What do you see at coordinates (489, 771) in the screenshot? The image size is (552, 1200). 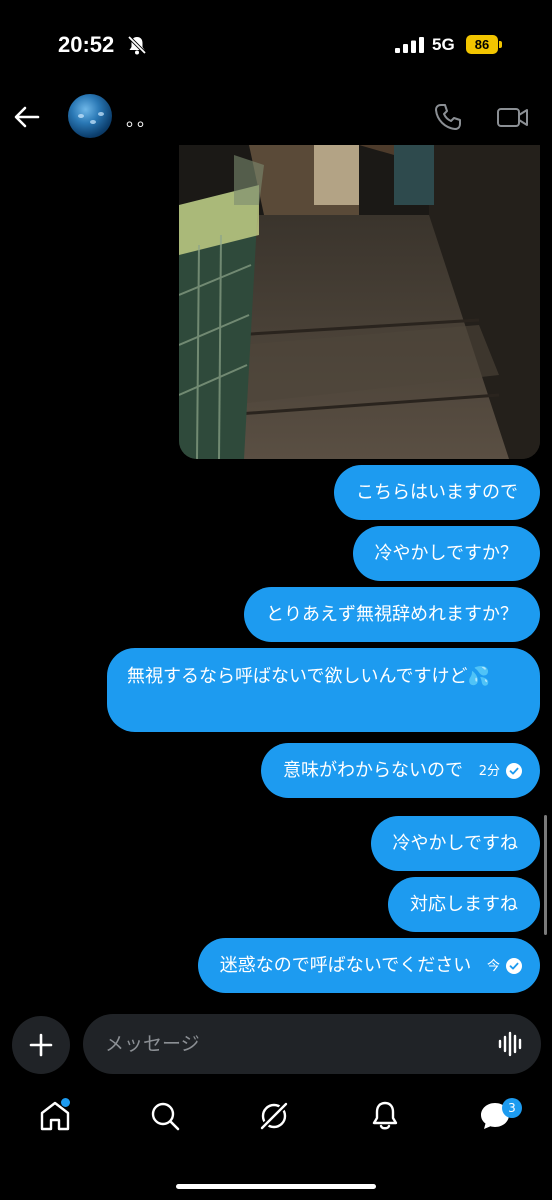 I see `message-time: 2分` at bounding box center [489, 771].